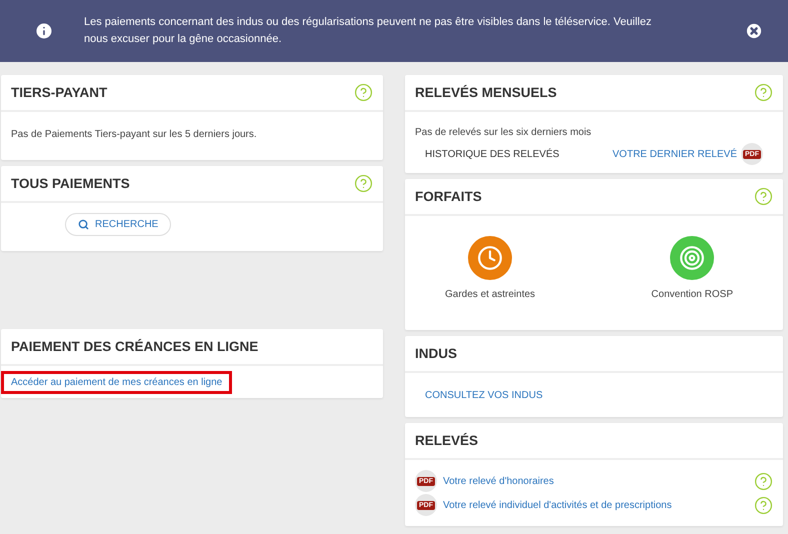 This screenshot has height=534, width=788. Describe the element at coordinates (70, 183) in the screenshot. I see `card-title: TOUS PAIEMENTS` at that location.